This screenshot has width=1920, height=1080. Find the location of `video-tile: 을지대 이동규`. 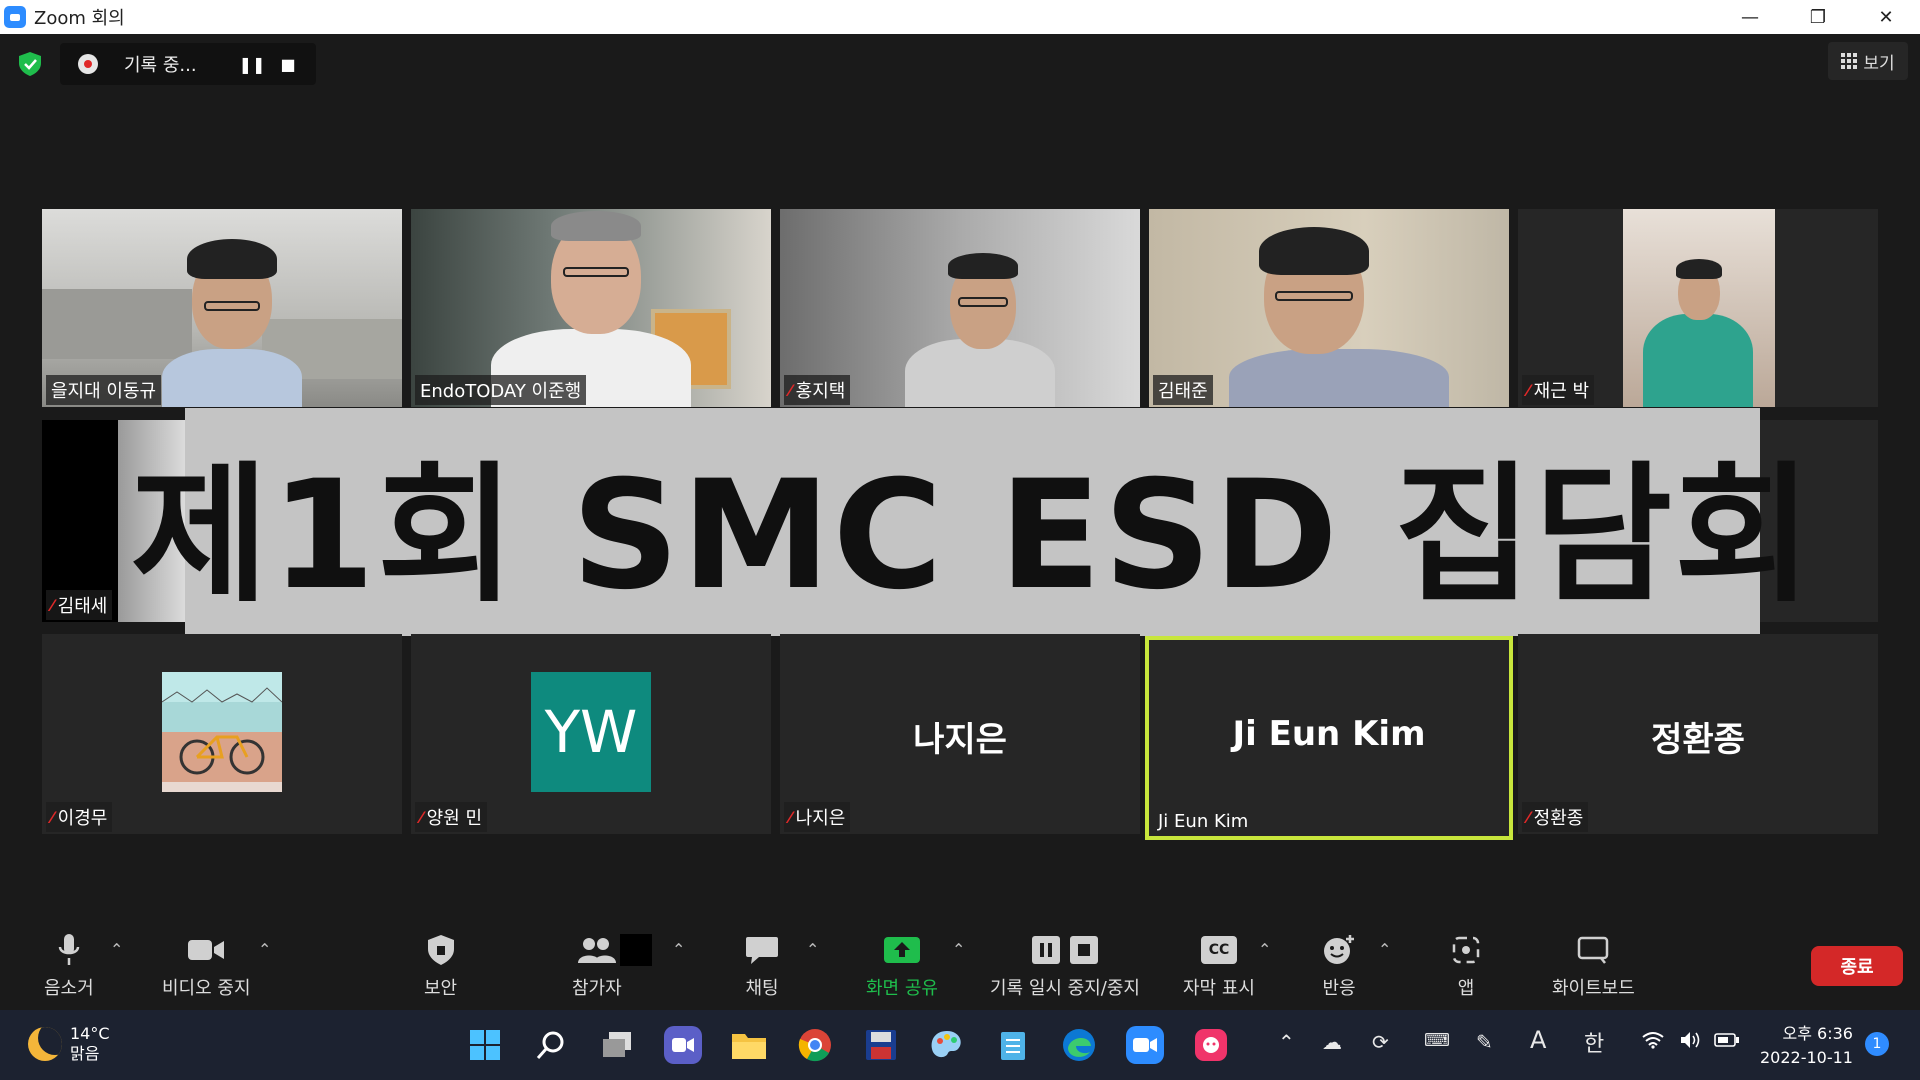

video-tile: 을지대 이동규 is located at coordinates (222, 308).